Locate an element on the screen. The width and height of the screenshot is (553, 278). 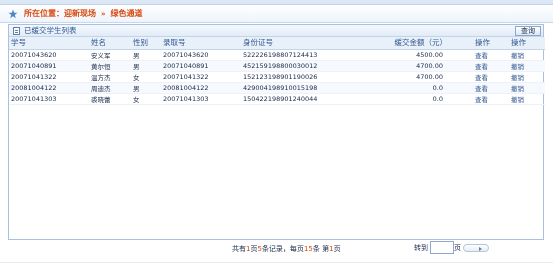
table-cell: 452159198800030012 is located at coordinates (291, 66).